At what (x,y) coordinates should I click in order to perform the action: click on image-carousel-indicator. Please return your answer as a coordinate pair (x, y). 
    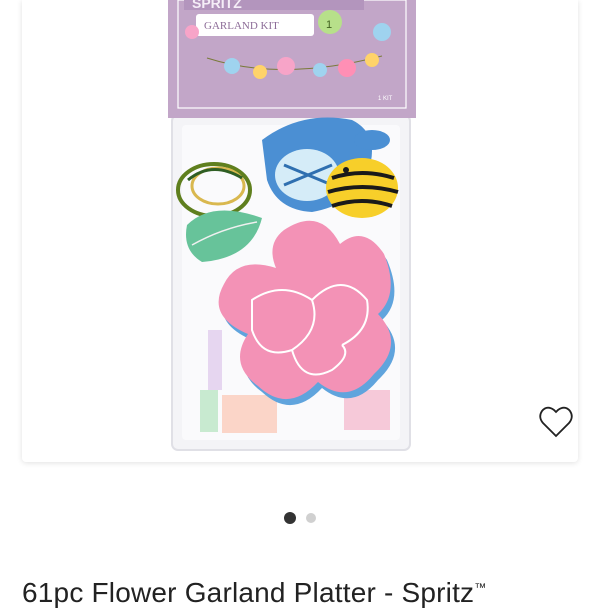
    Looking at the image, I should click on (300, 518).